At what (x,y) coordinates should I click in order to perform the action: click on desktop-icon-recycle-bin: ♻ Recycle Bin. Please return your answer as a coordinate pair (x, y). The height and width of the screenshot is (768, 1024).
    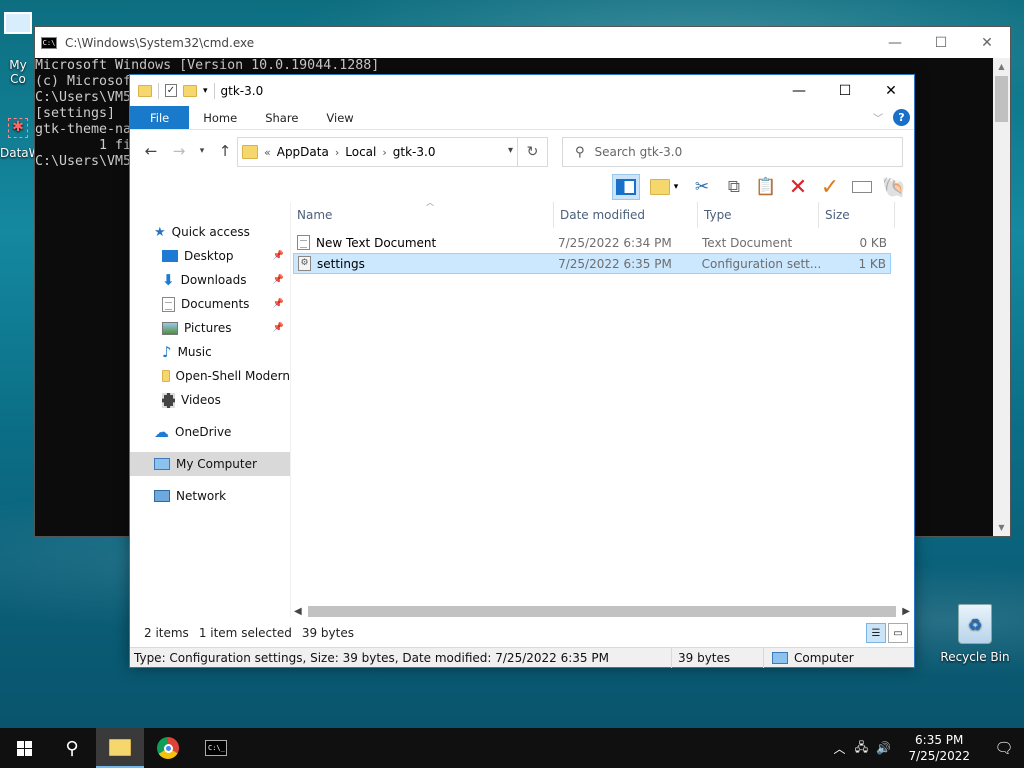
    Looking at the image, I should click on (975, 634).